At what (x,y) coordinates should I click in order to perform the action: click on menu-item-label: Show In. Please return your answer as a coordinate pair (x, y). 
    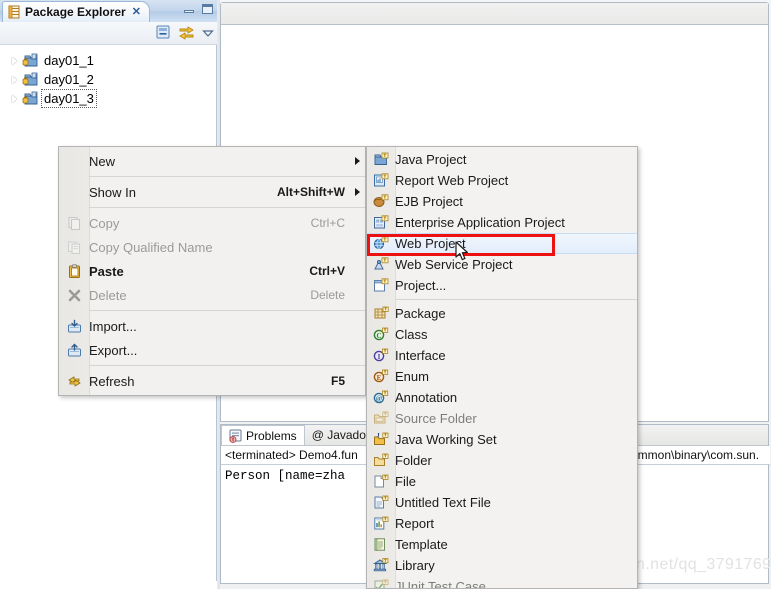
    Looking at the image, I should click on (112, 192).